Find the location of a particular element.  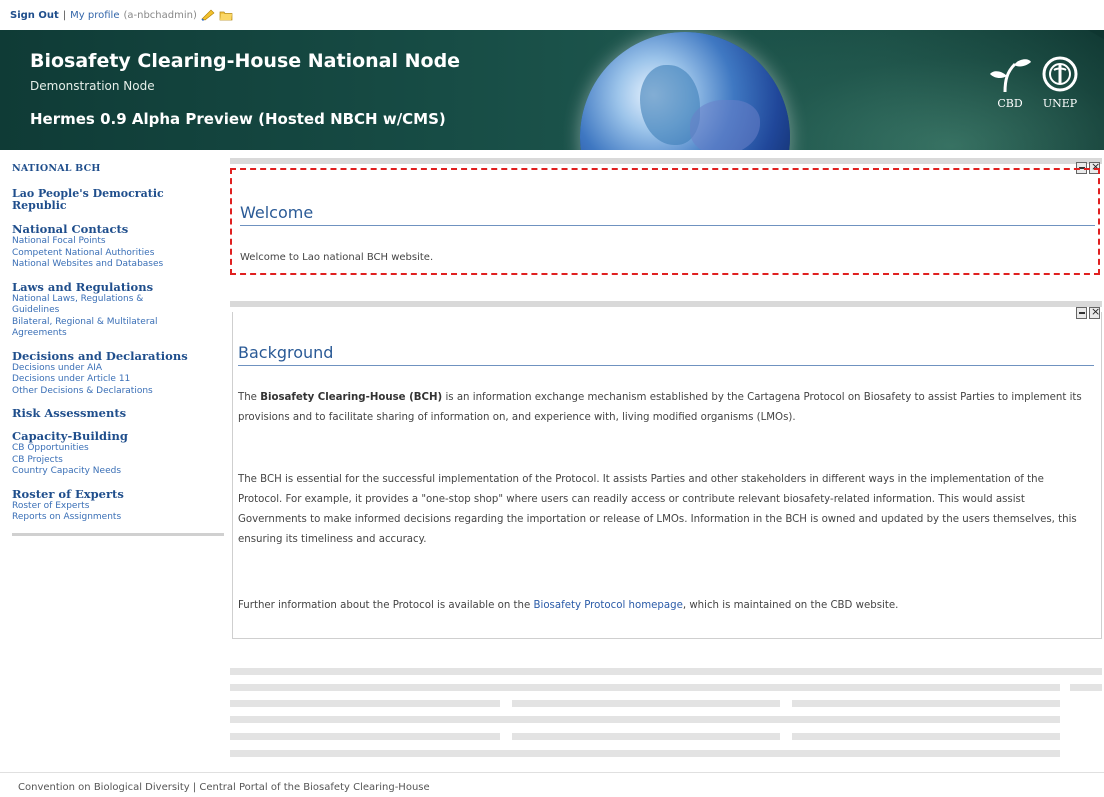

bch-name: Biosafety Clearing-House (BCH) is located at coordinates (351, 397).